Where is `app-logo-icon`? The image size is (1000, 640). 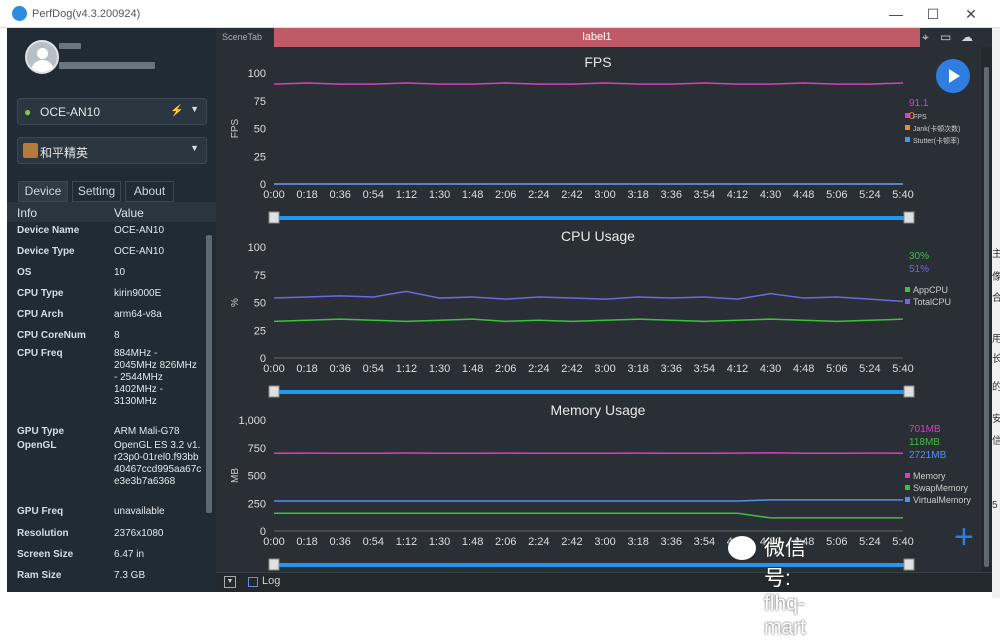
app-logo-icon is located at coordinates (19, 13).